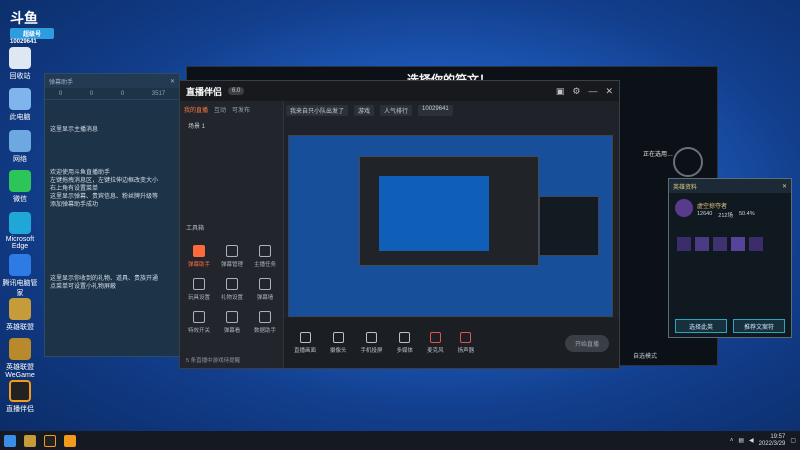  What do you see at coordinates (372, 337) in the screenshot?
I see `phone-icon` at bounding box center [372, 337].